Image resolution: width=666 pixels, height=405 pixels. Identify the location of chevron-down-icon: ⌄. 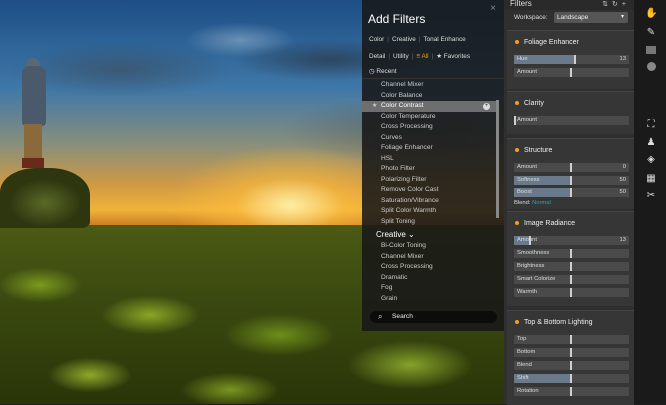
(411, 234).